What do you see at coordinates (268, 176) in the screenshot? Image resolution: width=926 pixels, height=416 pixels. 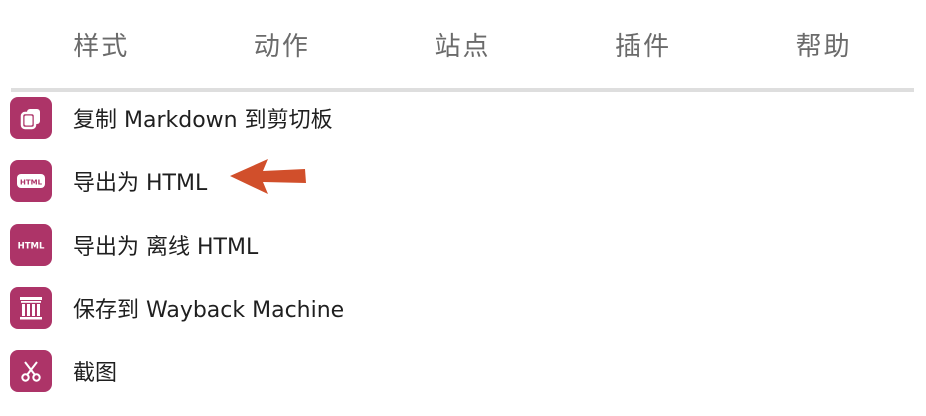 I see `annotation-arrow-icon` at bounding box center [268, 176].